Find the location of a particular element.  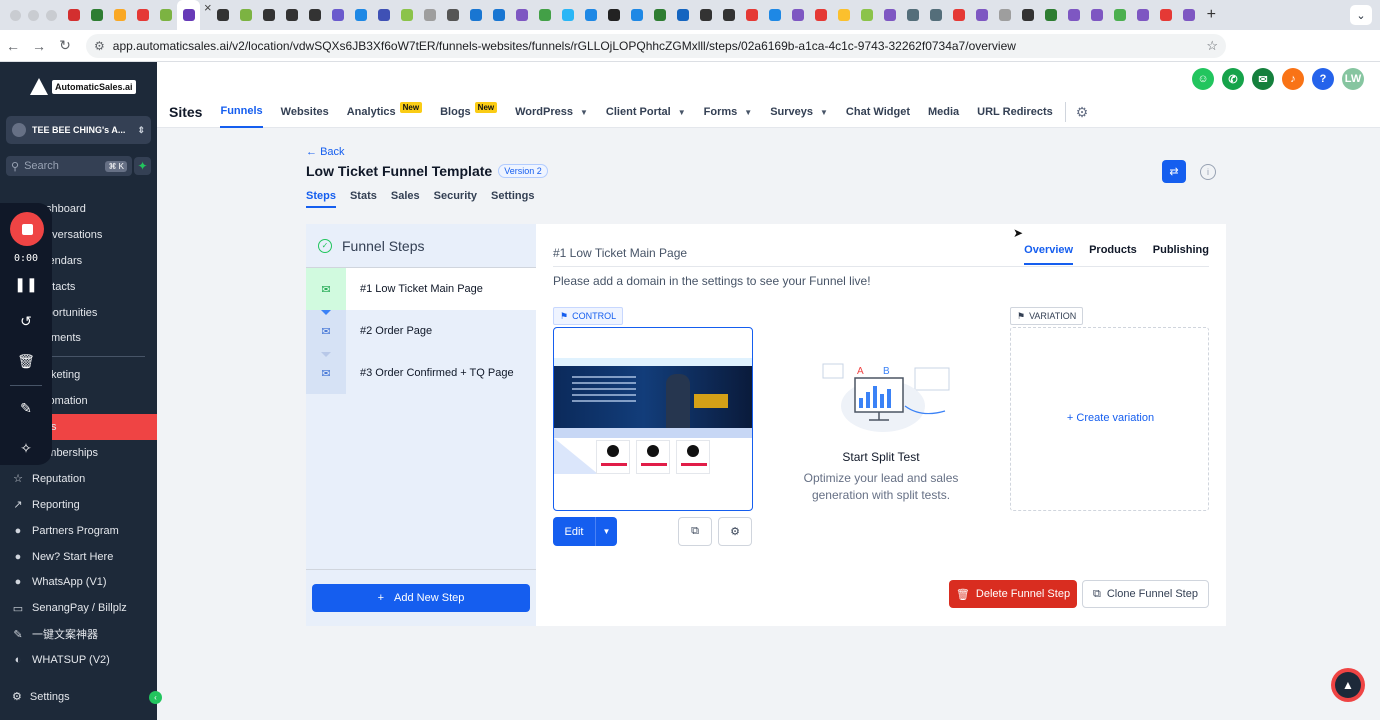

page-preview-thumbnail is located at coordinates (653, 419).